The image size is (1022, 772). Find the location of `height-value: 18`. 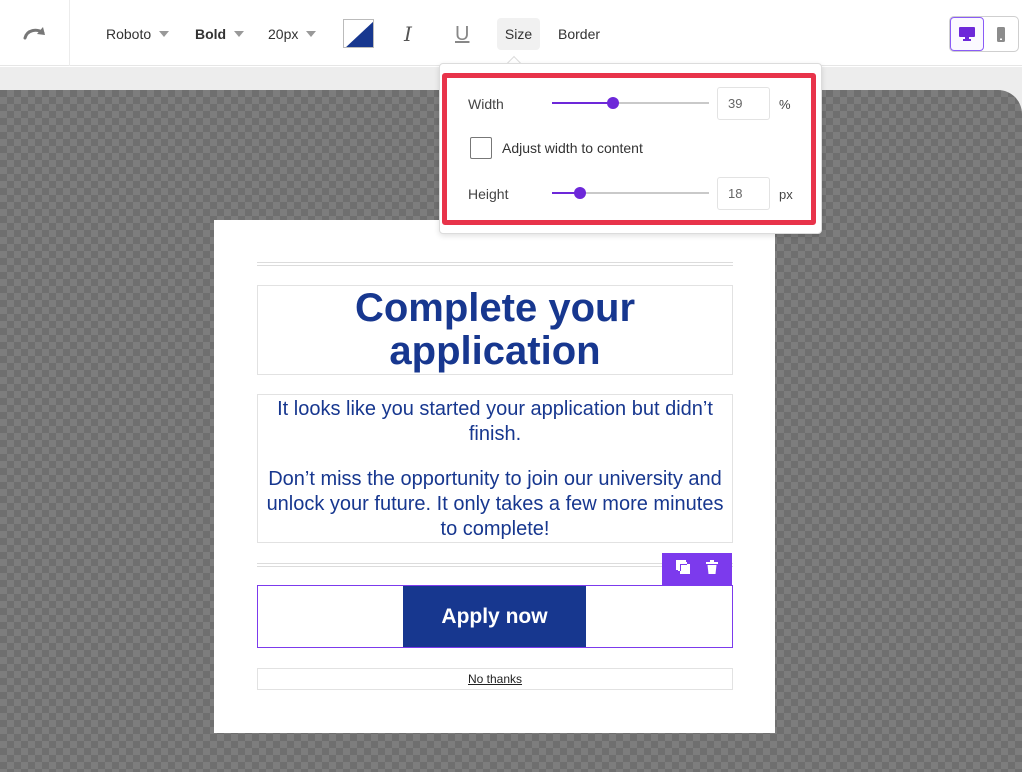

height-value: 18 is located at coordinates (735, 193).